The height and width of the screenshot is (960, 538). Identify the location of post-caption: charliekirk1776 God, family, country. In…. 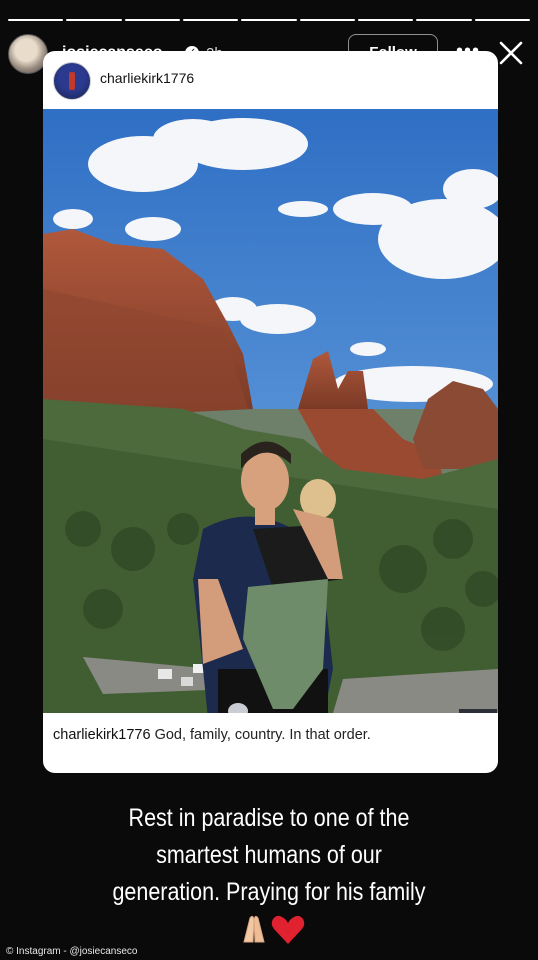
(212, 735).